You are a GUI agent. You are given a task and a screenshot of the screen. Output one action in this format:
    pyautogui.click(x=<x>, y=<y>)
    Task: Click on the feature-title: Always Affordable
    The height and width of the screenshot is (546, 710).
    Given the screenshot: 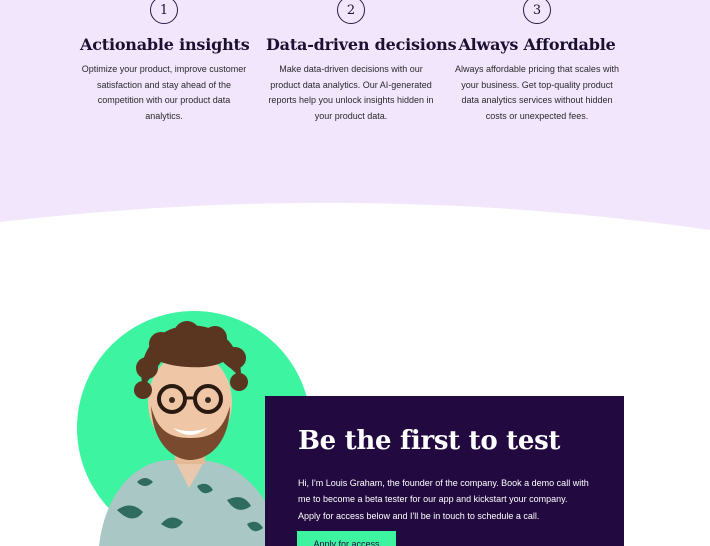 What is the action you would take?
    pyautogui.click(x=537, y=44)
    